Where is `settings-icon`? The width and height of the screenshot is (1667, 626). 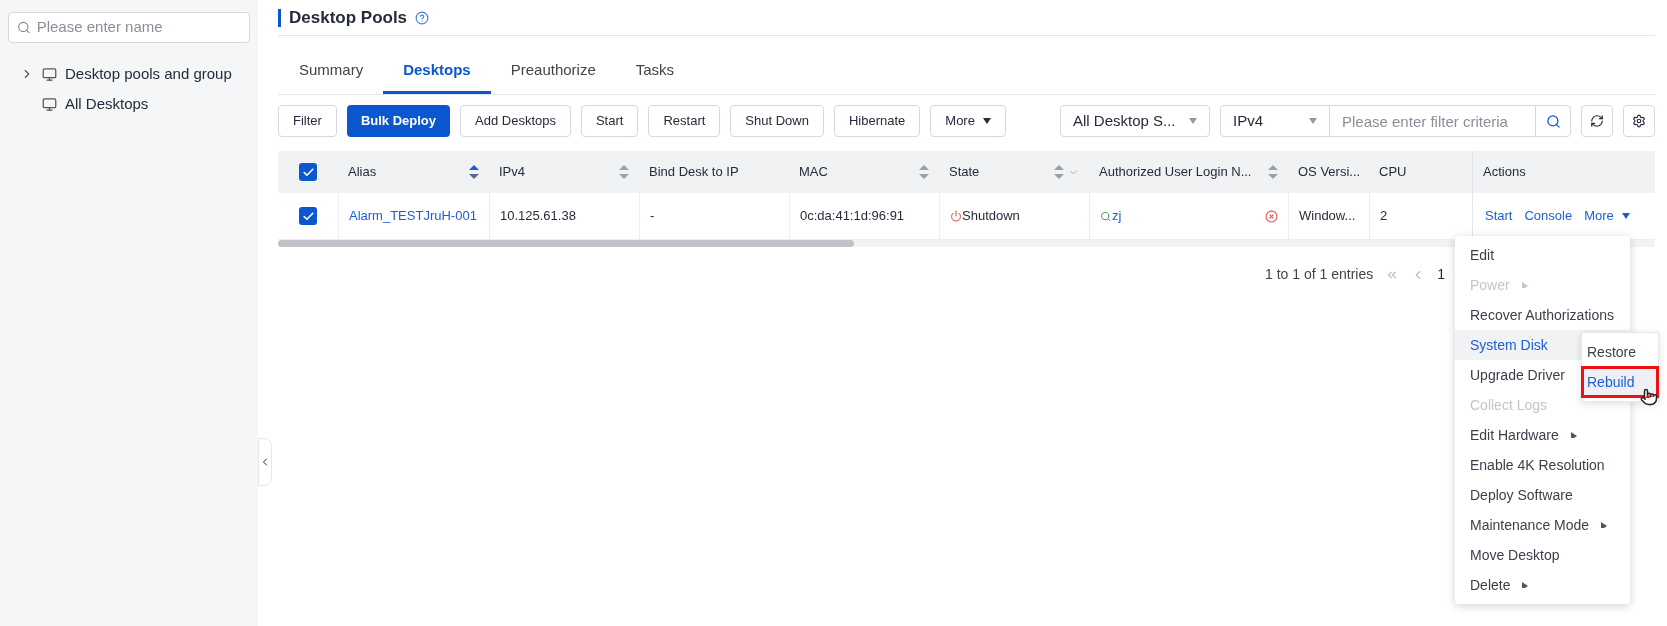
settings-icon is located at coordinates (1639, 121).